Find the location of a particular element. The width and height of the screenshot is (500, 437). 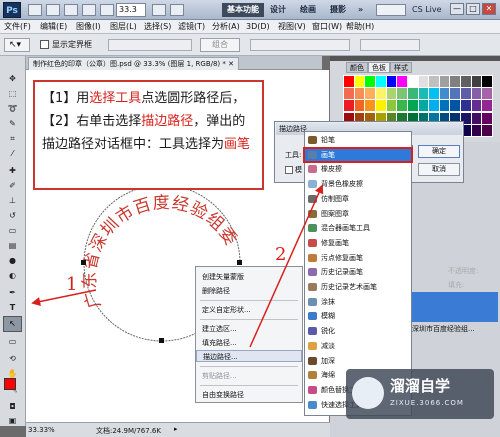

menu-analysis: 分析(A) is located at coordinates (226, 27).